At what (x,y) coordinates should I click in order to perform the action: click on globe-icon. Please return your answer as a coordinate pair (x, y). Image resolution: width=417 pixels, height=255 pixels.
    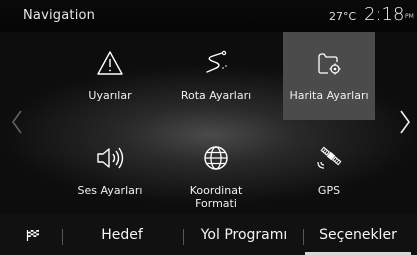
    Looking at the image, I should click on (216, 158).